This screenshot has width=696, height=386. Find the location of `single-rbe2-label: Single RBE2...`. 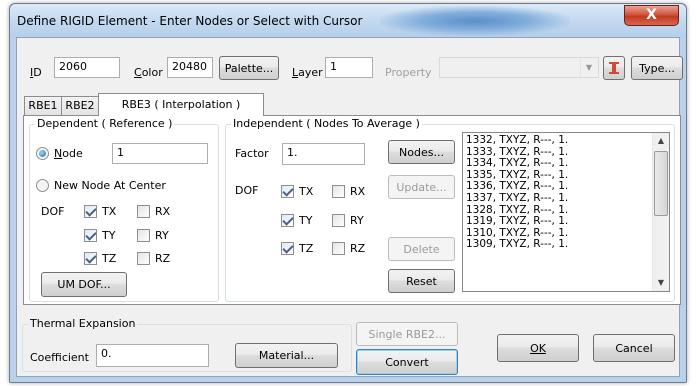

single-rbe2-label: Single RBE2... is located at coordinates (407, 334).